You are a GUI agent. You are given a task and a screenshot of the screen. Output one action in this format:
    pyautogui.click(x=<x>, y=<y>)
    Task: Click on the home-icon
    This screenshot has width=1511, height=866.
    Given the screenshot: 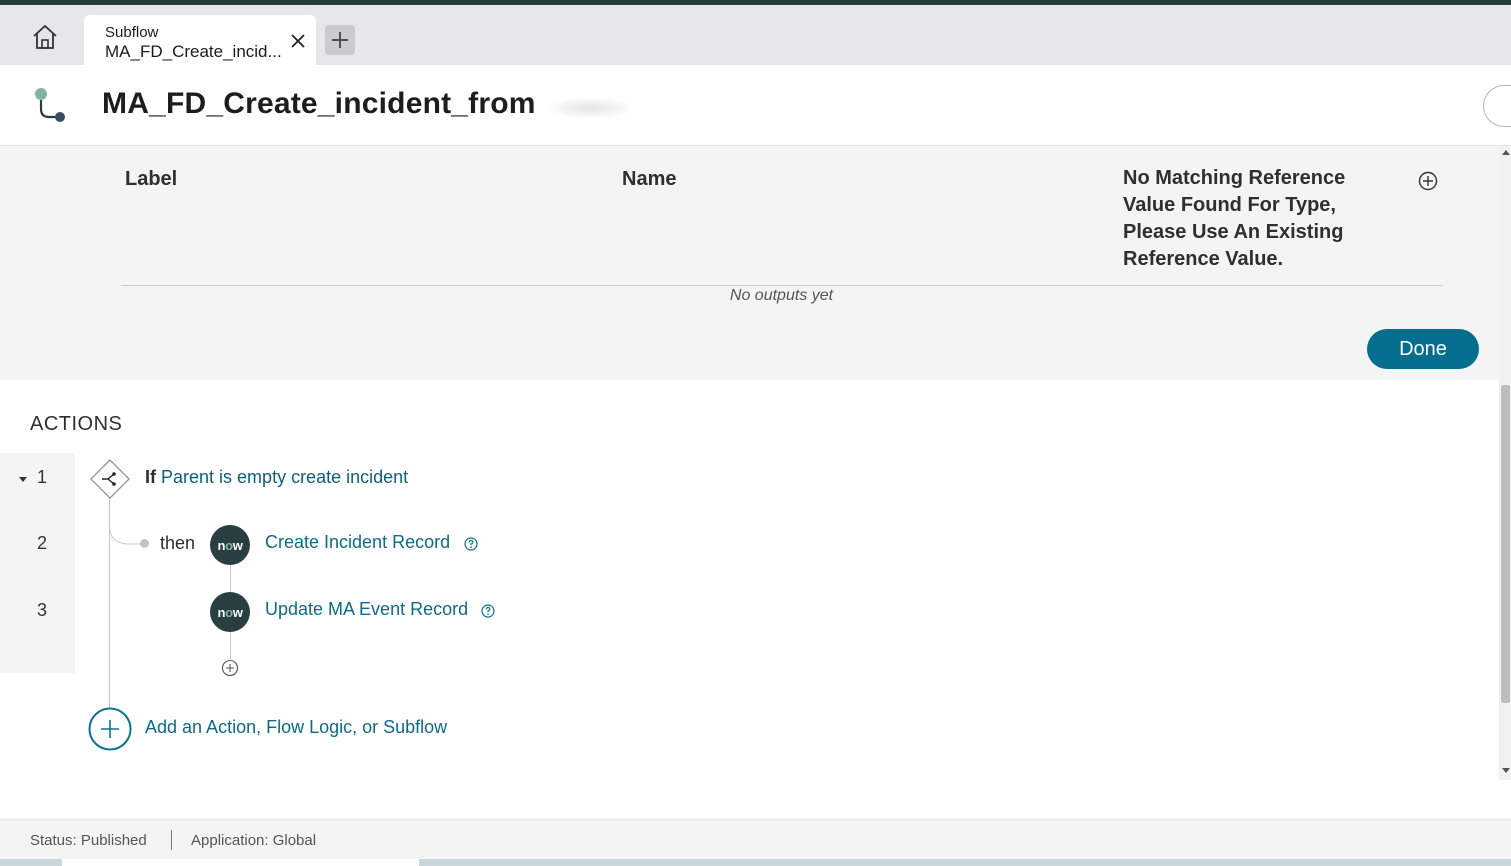 What is the action you would take?
    pyautogui.click(x=45, y=36)
    